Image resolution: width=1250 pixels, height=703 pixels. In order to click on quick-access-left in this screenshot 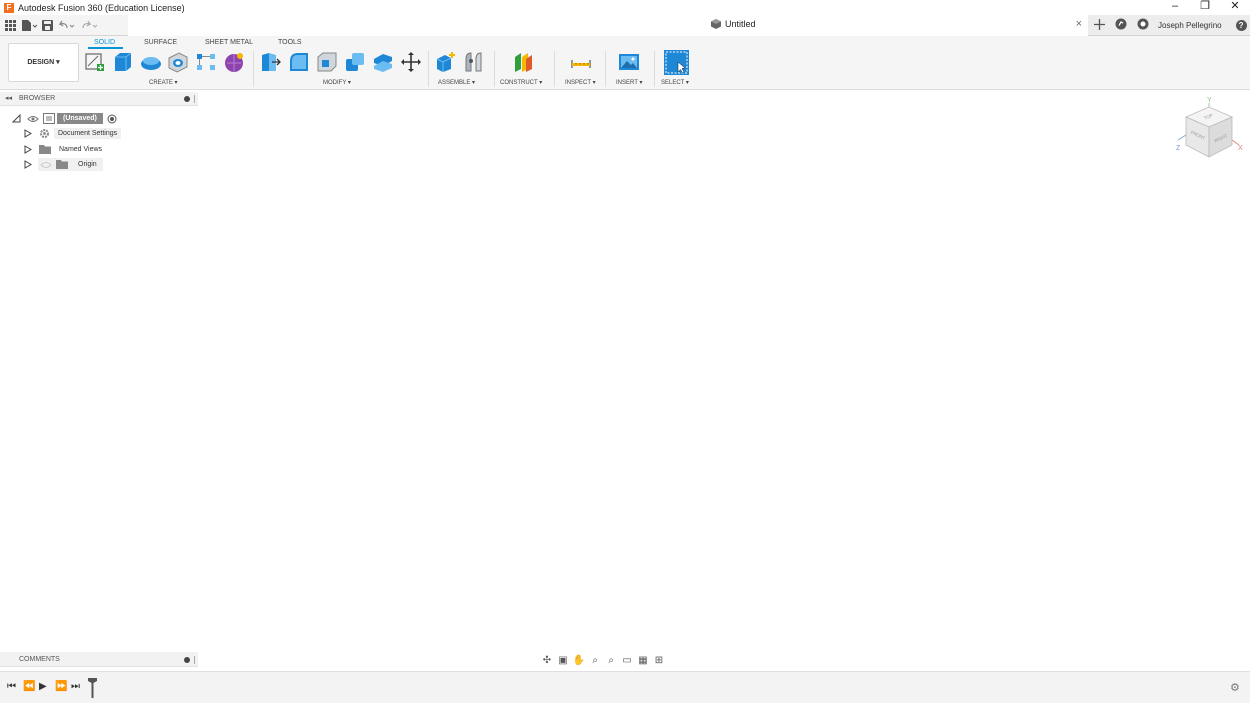, I will do `click(64, 25)`.